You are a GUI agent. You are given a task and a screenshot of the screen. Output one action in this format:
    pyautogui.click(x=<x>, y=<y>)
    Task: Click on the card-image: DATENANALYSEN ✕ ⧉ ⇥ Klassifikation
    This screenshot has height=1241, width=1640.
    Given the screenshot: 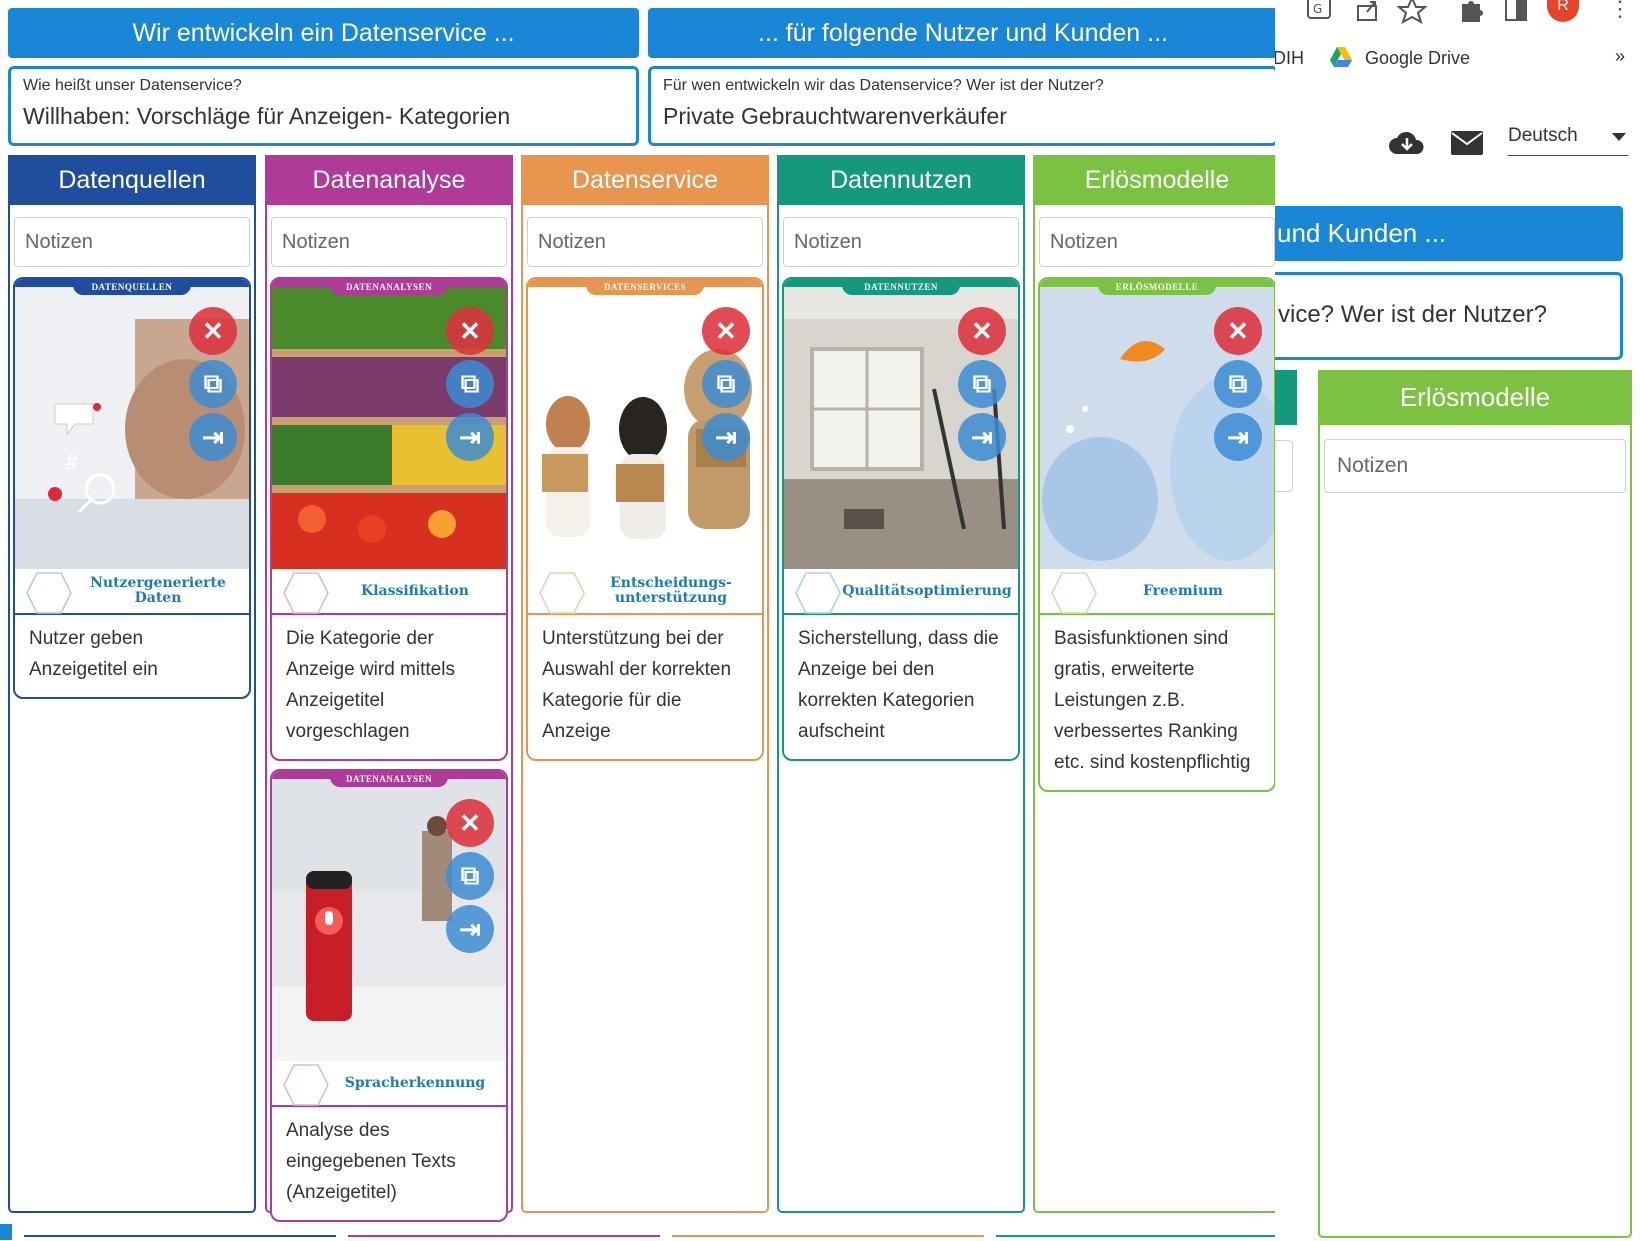 What is the action you would take?
    pyautogui.click(x=389, y=447)
    